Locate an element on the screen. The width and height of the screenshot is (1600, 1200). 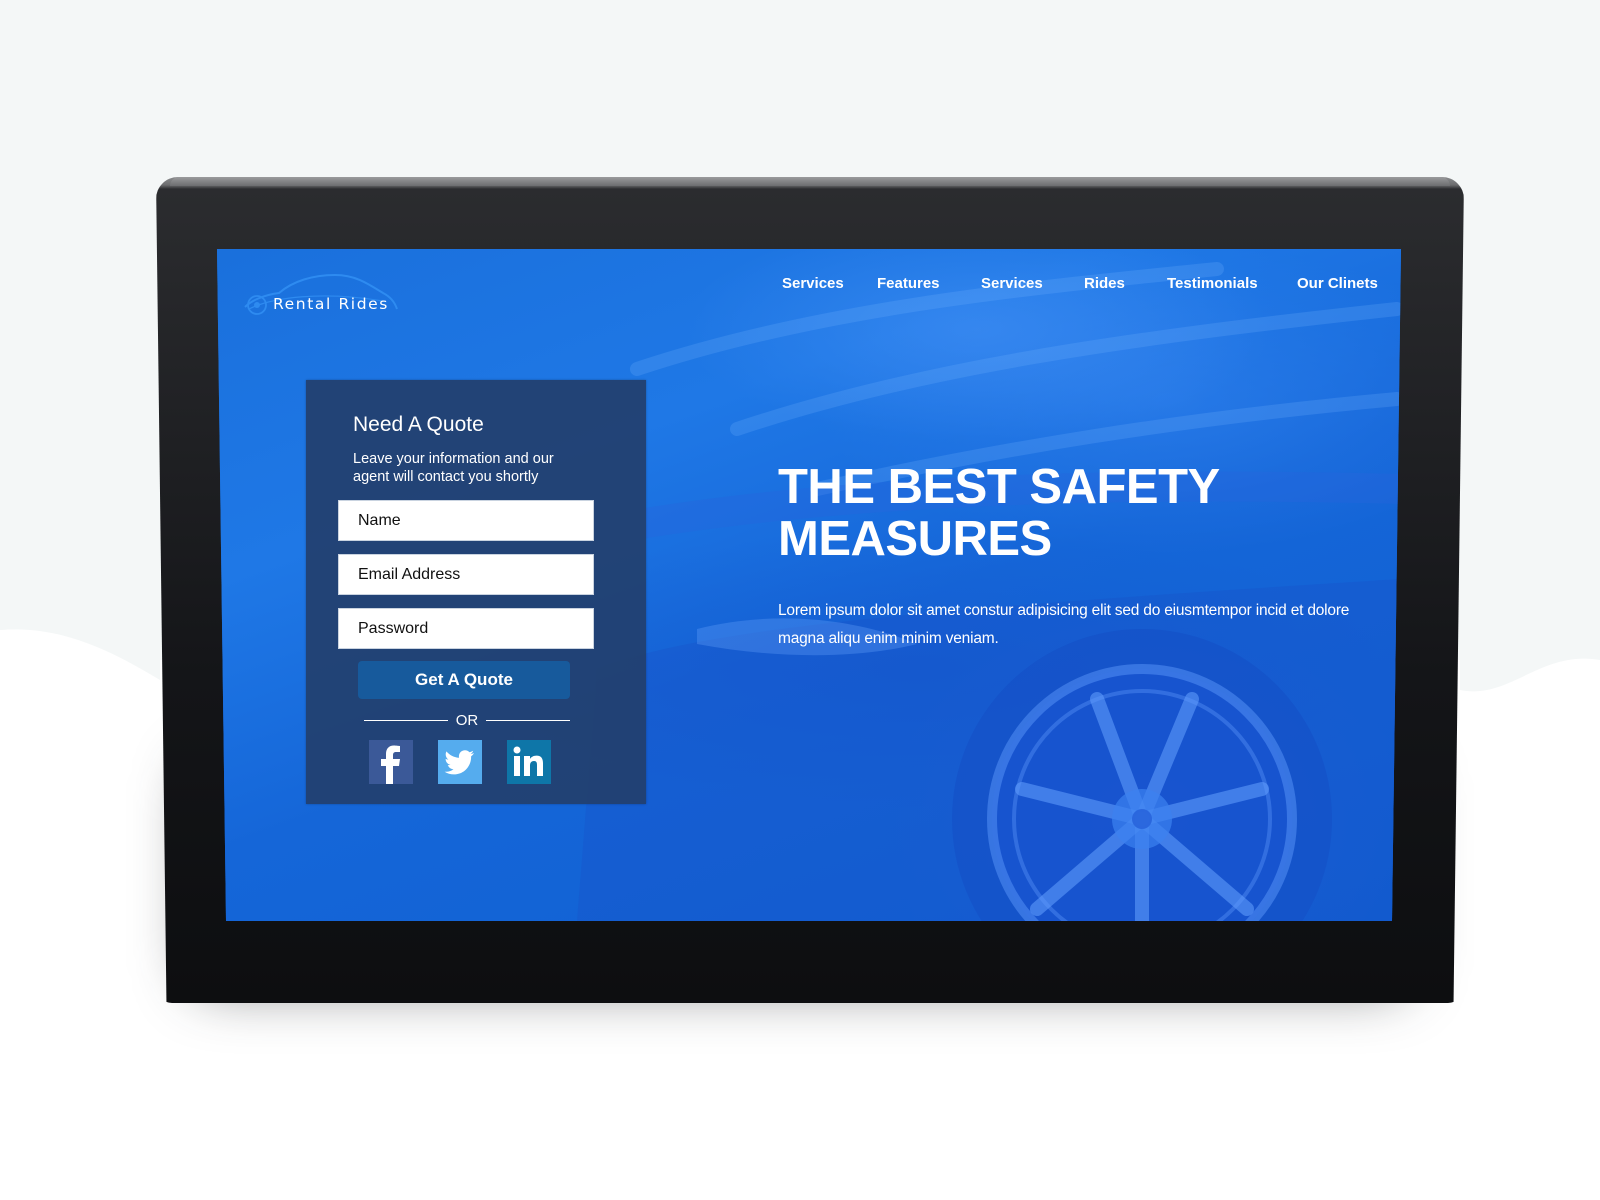
email-input: Email Address is located at coordinates (466, 574).